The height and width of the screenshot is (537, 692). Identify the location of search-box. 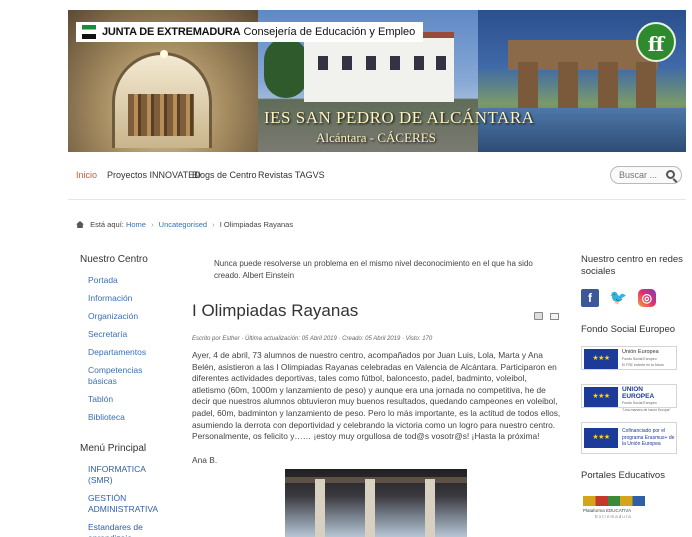
(646, 175).